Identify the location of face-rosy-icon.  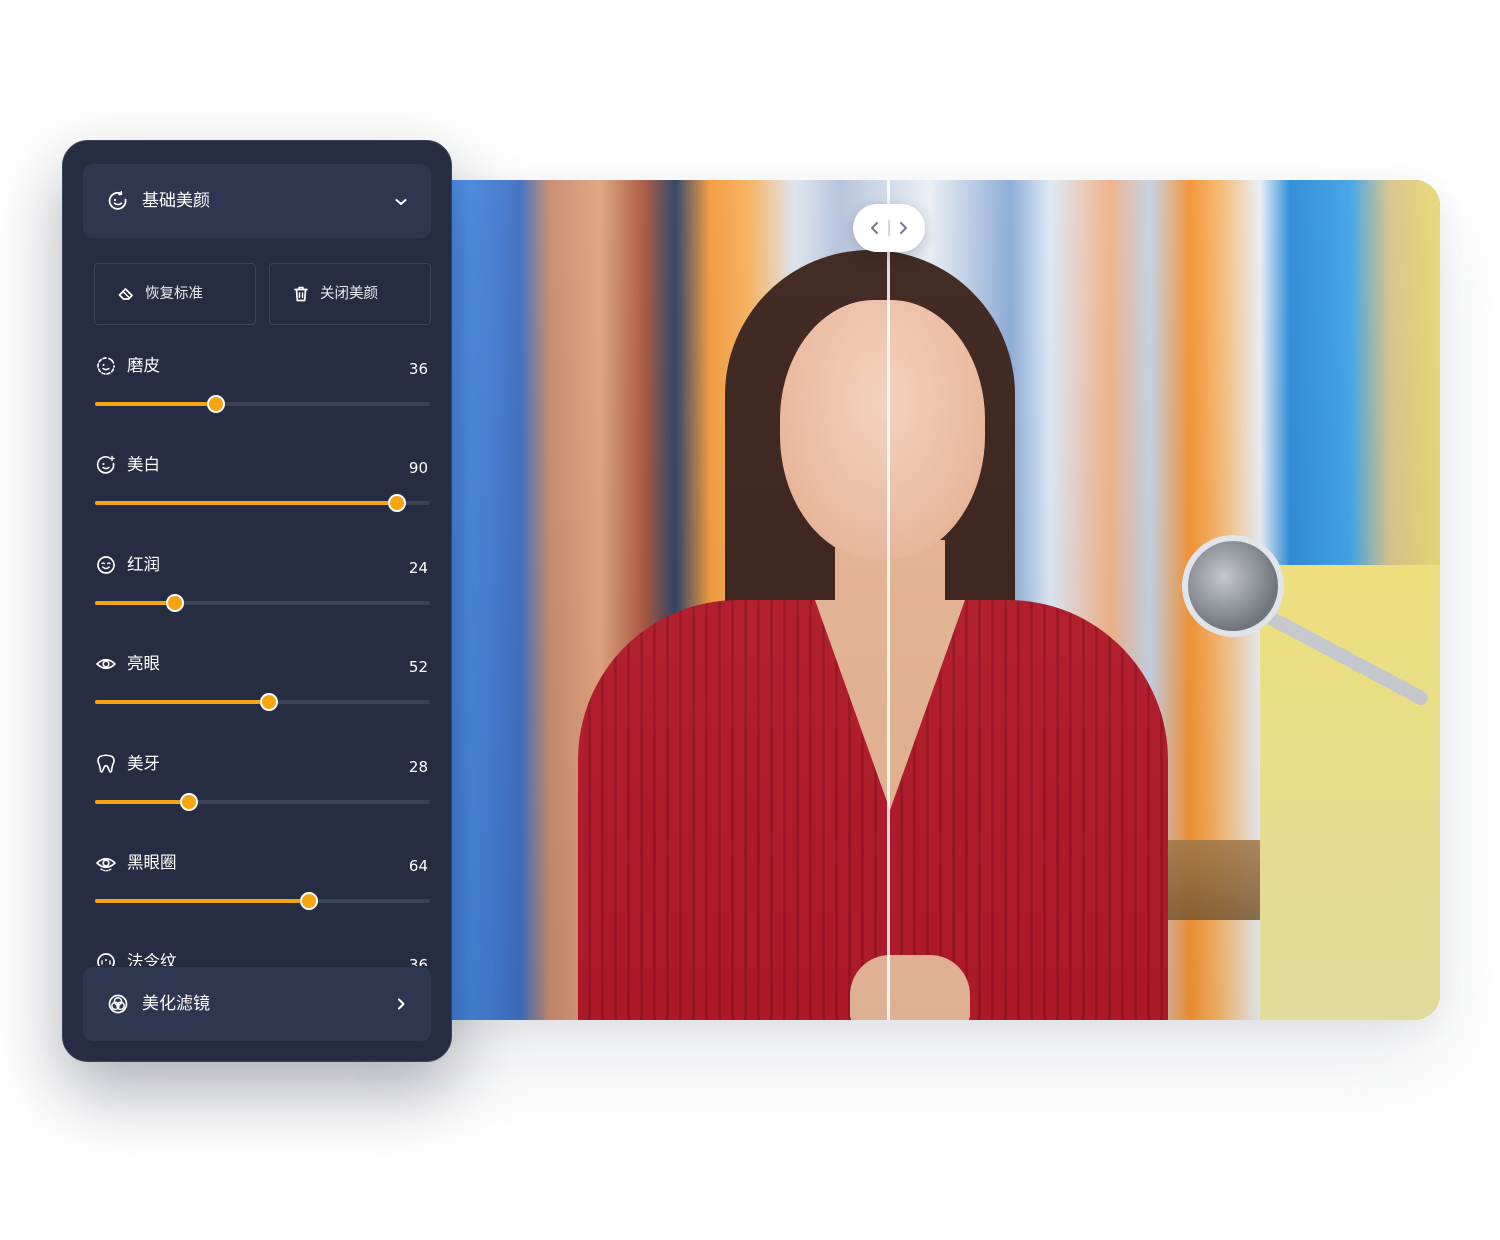
(106, 565).